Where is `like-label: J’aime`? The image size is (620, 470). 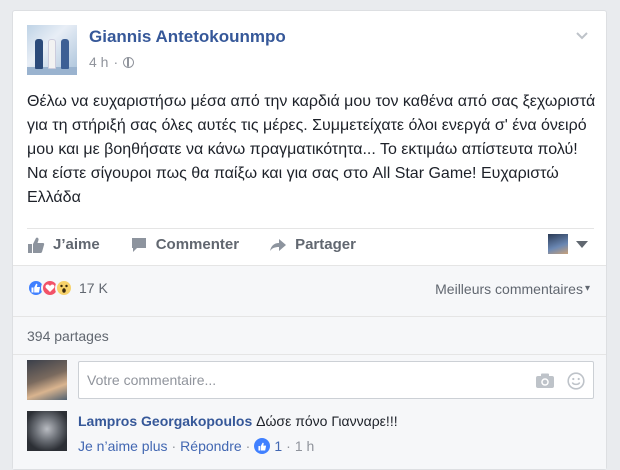 like-label: J’aime is located at coordinates (76, 244).